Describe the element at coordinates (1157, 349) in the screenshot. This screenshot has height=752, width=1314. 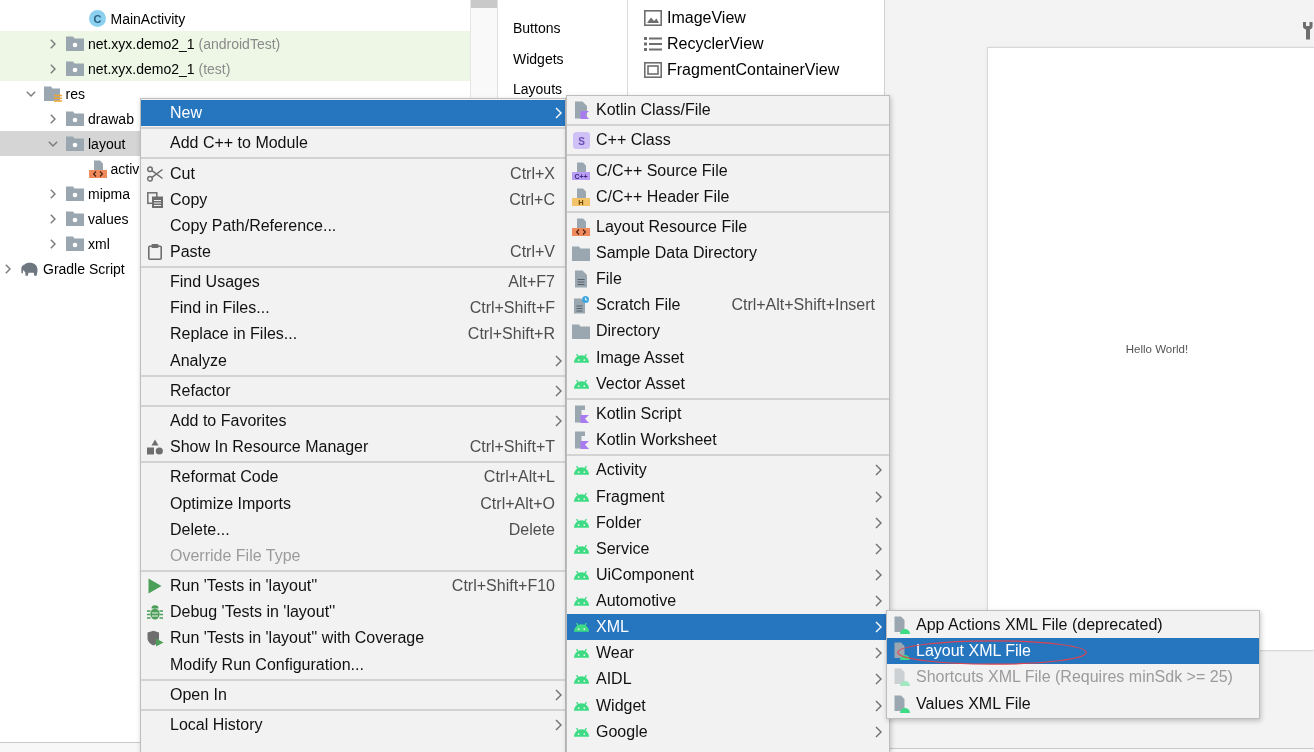
I see `canvas-text: Hello World!` at that location.